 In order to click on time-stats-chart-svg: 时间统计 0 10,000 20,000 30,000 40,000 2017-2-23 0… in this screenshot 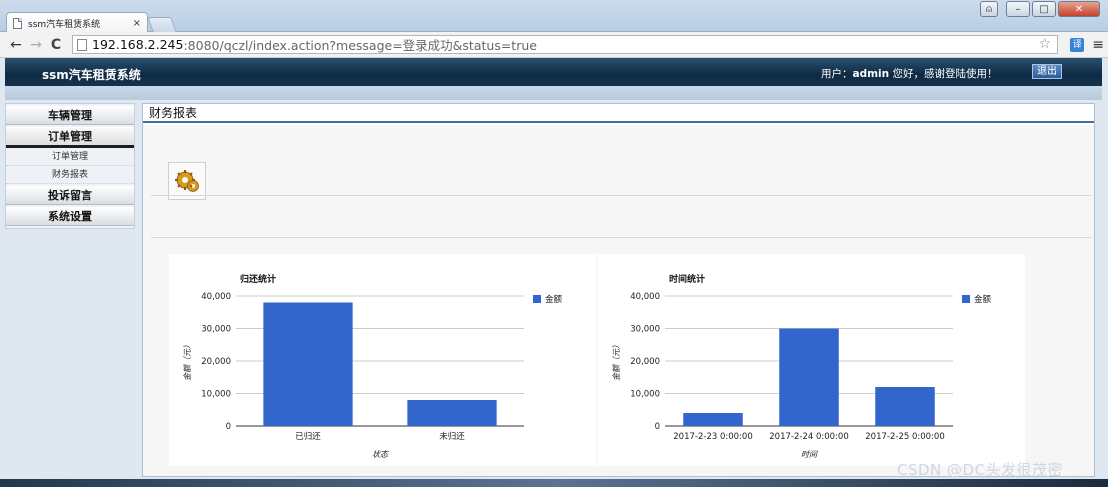, I will do `click(802, 366)`.